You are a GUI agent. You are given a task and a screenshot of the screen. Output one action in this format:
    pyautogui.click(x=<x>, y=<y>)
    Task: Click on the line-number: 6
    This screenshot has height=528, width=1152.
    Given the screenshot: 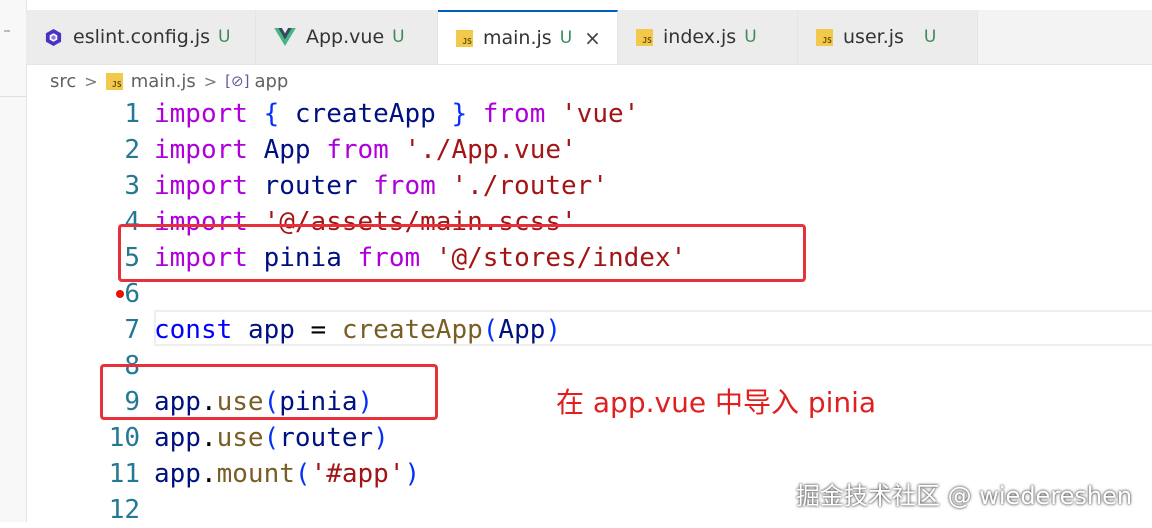 What is the action you would take?
    pyautogui.click(x=132, y=294)
    